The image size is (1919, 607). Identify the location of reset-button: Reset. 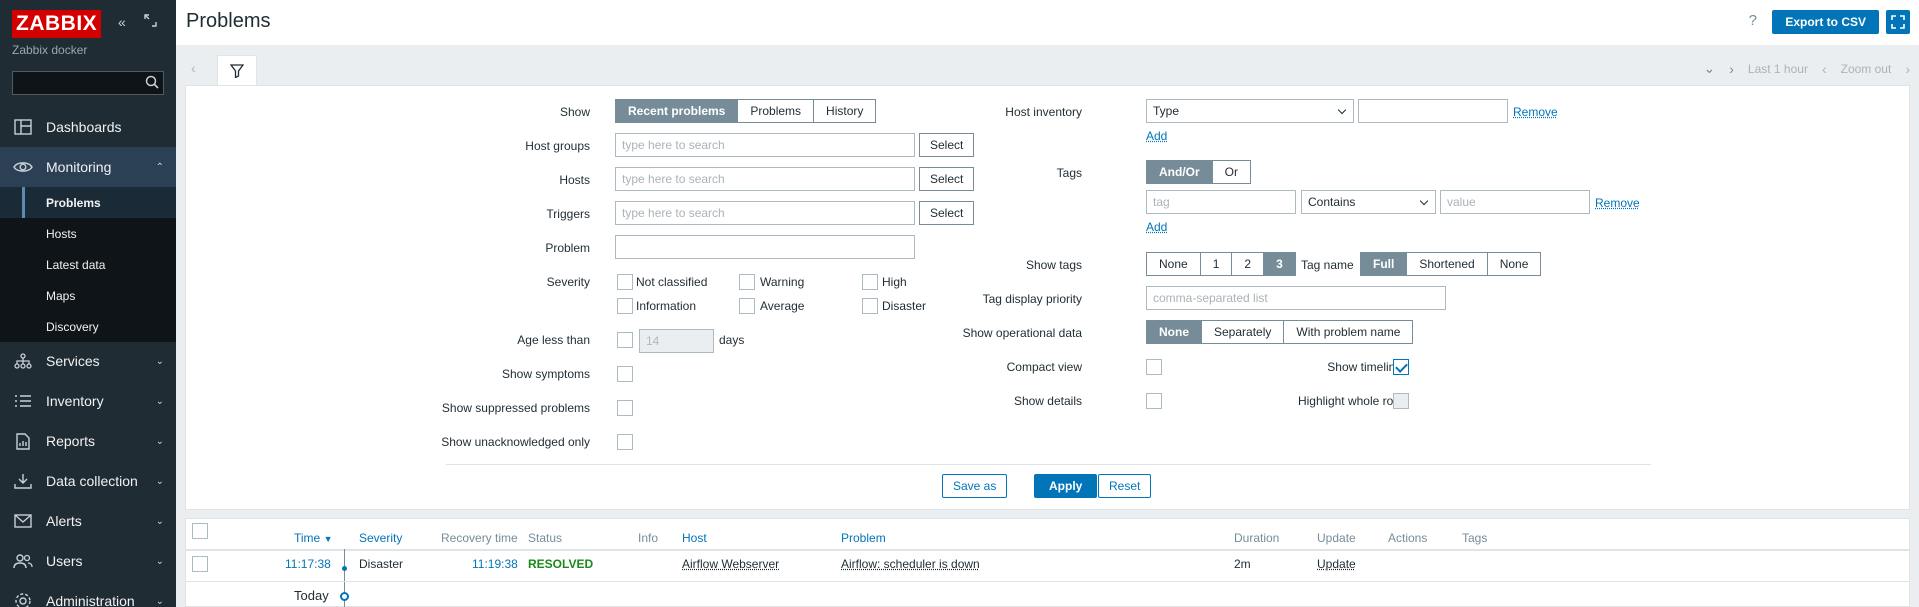
(1125, 486).